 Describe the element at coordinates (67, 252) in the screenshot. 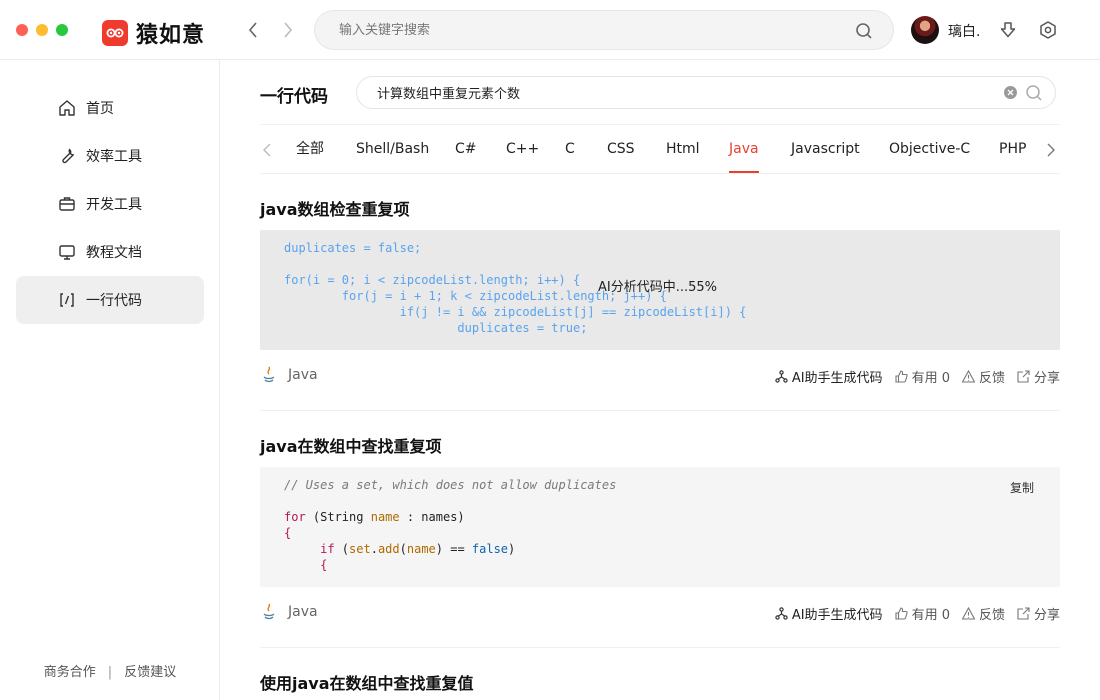

I see `monitor-icon` at that location.